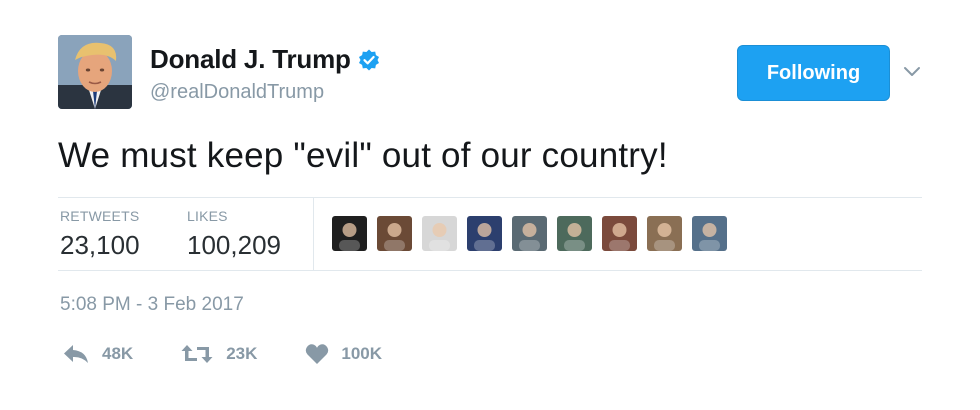  I want to click on liker-avatar-6-icon, so click(574, 233).